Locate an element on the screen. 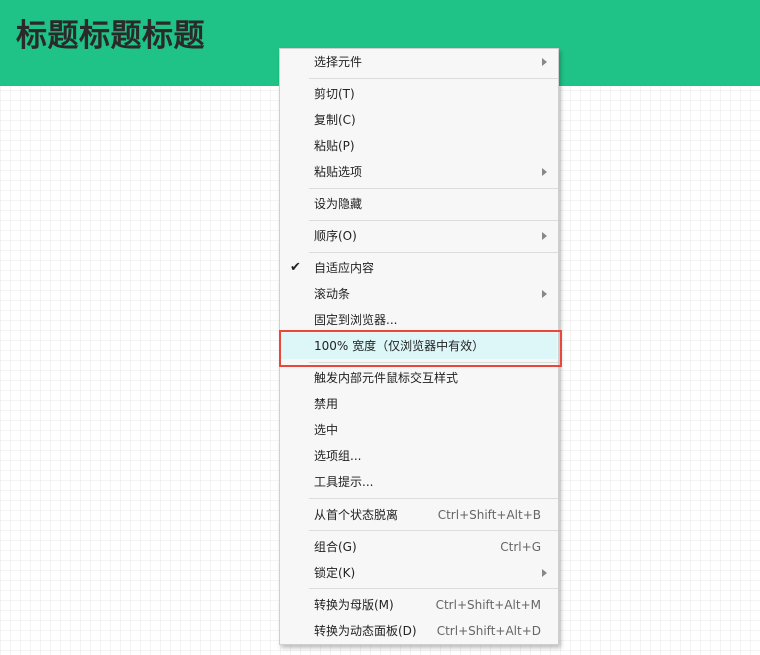 This screenshot has width=760, height=655. menu-item-label: 选择元件 is located at coordinates (338, 62).